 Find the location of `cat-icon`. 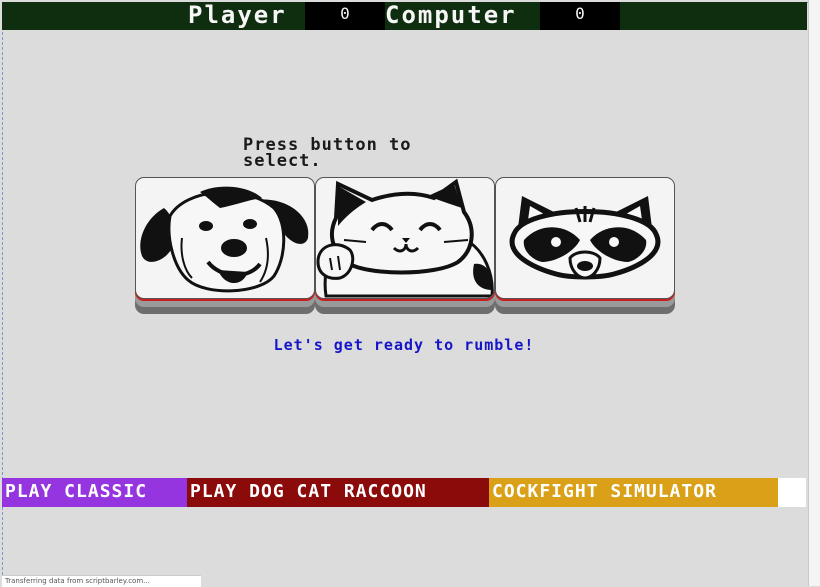

cat-icon is located at coordinates (405, 238).